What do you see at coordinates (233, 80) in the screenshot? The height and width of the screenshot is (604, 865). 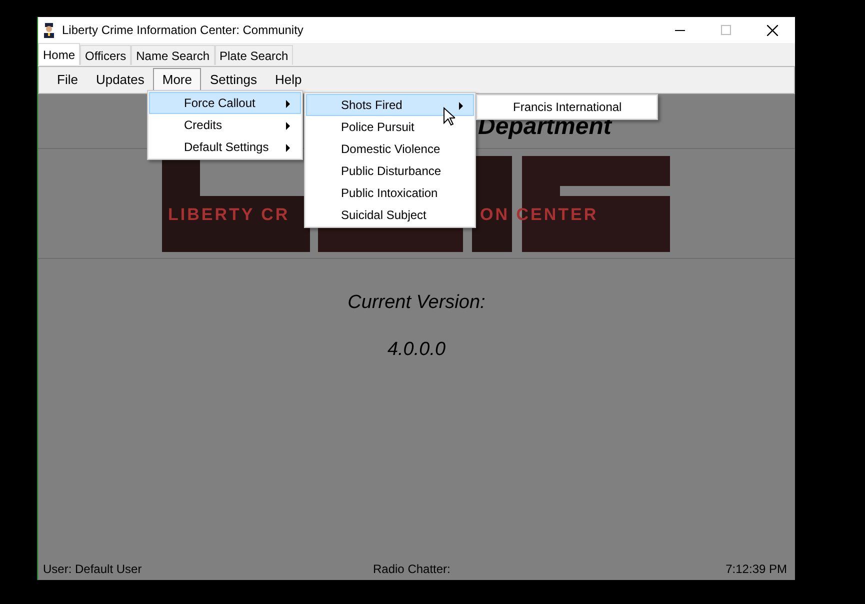 I see `menu-bar-item: Settings` at bounding box center [233, 80].